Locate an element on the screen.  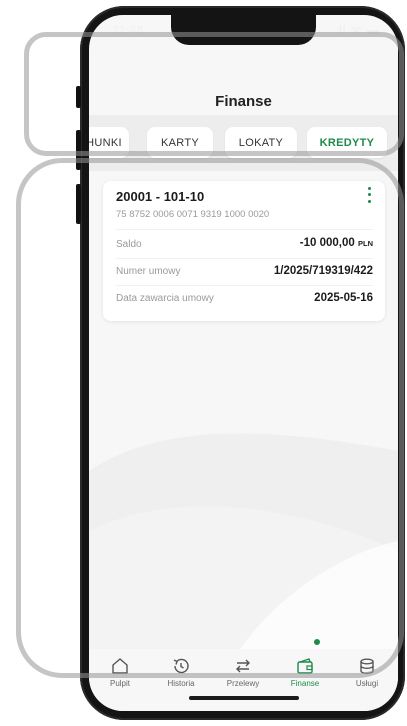
home-indicator is located at coordinates (244, 698).